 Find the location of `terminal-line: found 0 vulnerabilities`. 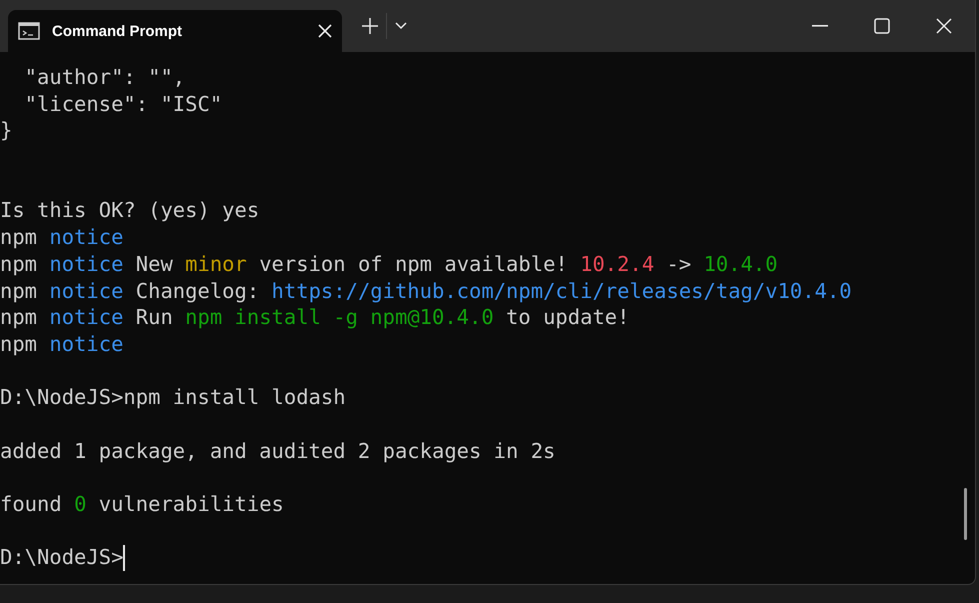

terminal-line: found 0 vulnerabilities is located at coordinates (142, 504).